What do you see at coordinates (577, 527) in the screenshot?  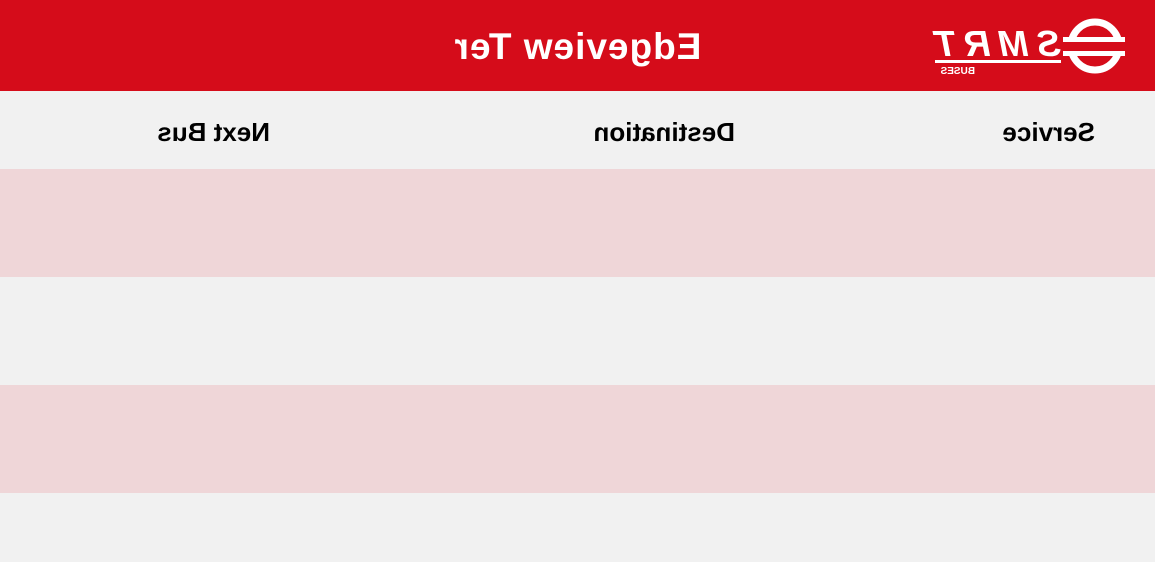 I see `table-row` at bounding box center [577, 527].